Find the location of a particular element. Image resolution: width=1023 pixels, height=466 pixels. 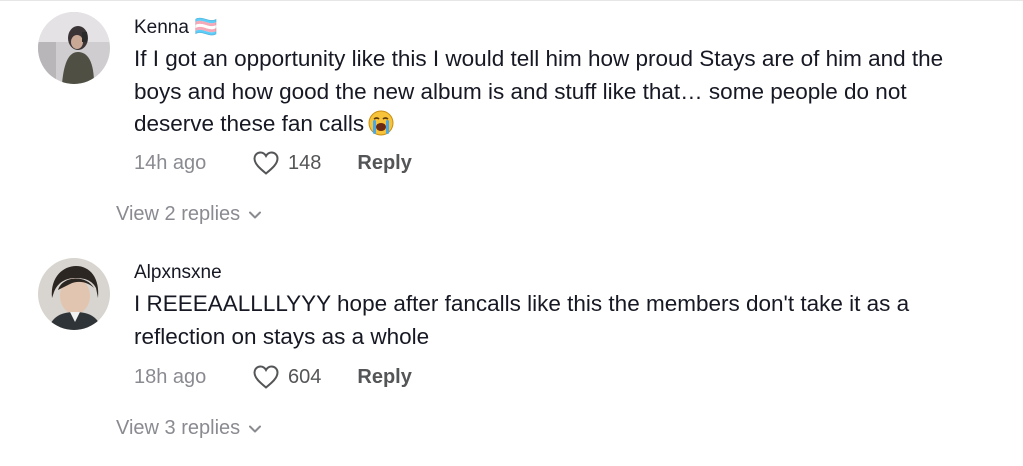

top-divider is located at coordinates (511, 0).